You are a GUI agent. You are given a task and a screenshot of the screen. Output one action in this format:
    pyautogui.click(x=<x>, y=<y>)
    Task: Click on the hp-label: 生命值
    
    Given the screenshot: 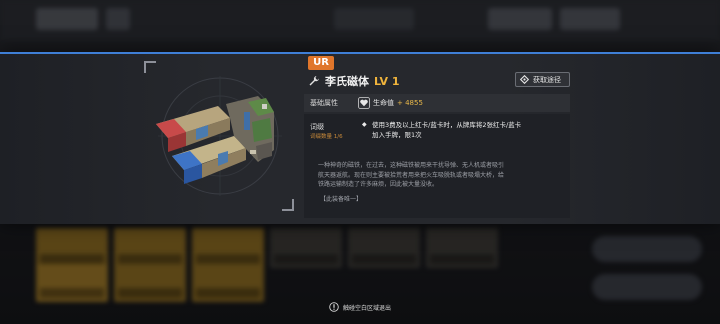 What is the action you would take?
    pyautogui.click(x=383, y=103)
    